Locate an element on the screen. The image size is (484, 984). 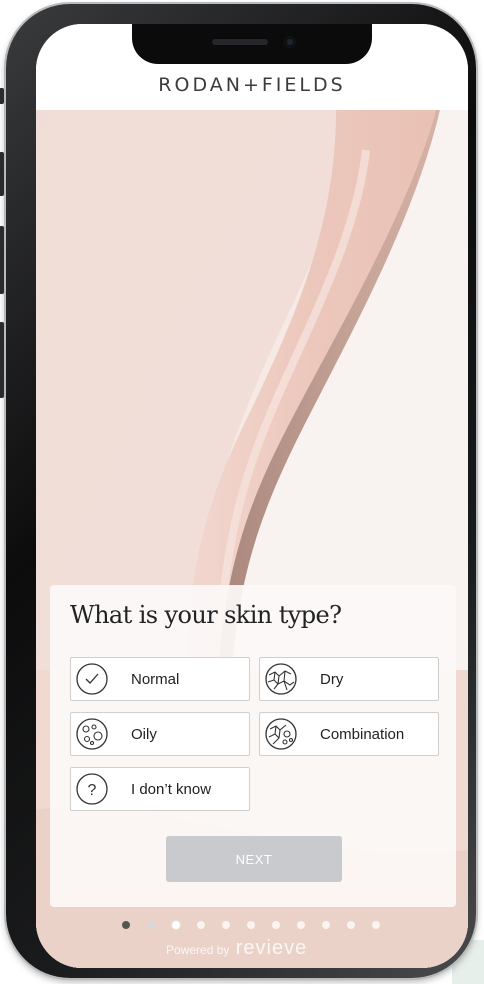
powered-by: Powered by revieve is located at coordinates (236, 948).